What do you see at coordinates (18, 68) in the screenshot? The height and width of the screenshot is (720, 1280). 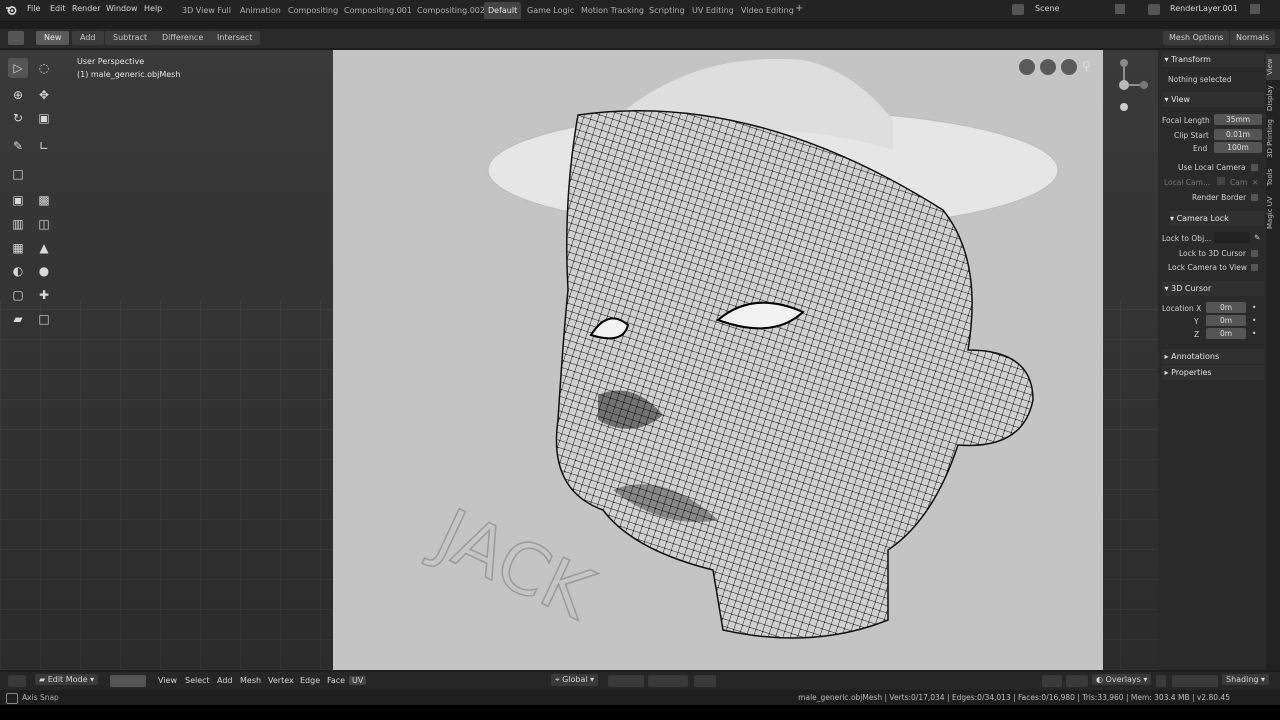 I see `select-box-tool-icon: ▷` at bounding box center [18, 68].